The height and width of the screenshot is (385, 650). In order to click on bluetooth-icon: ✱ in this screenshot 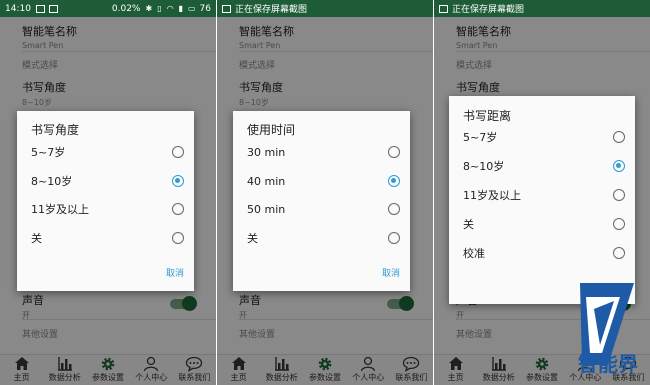, I will do `click(149, 8)`.